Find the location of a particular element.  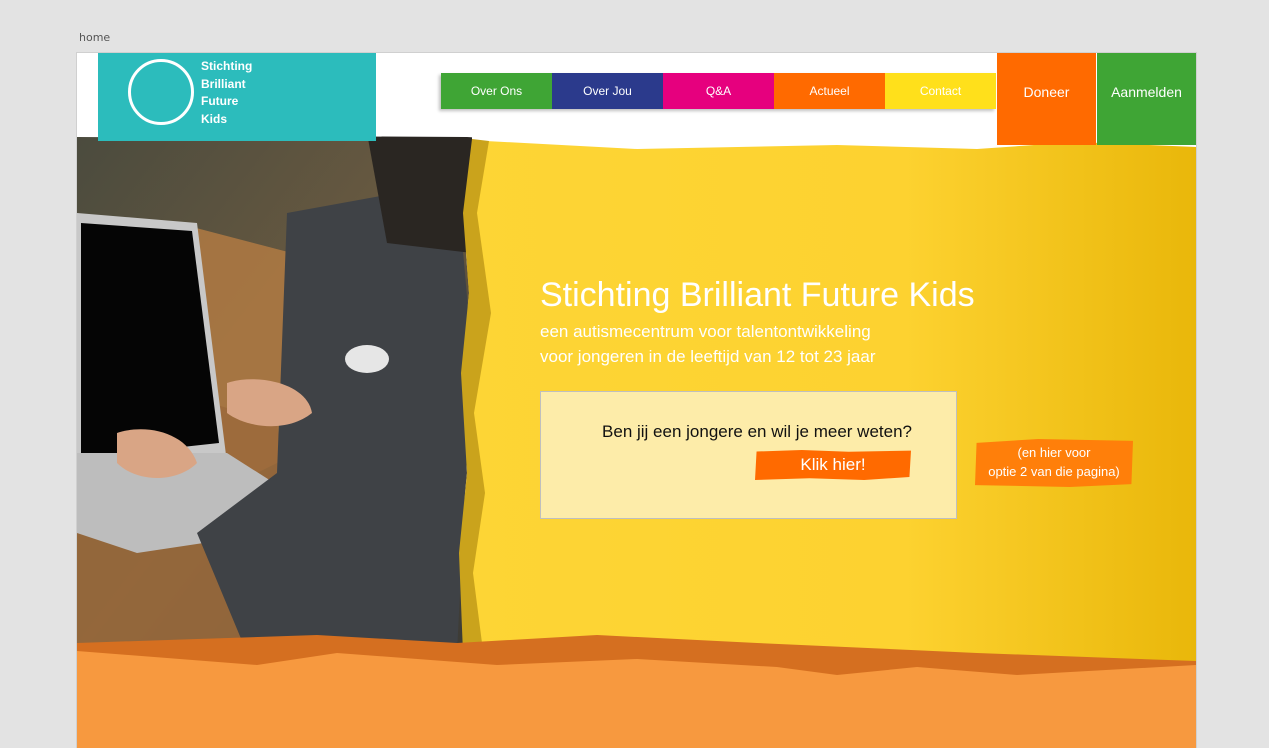

nav-item-contact: Contact is located at coordinates (940, 91).